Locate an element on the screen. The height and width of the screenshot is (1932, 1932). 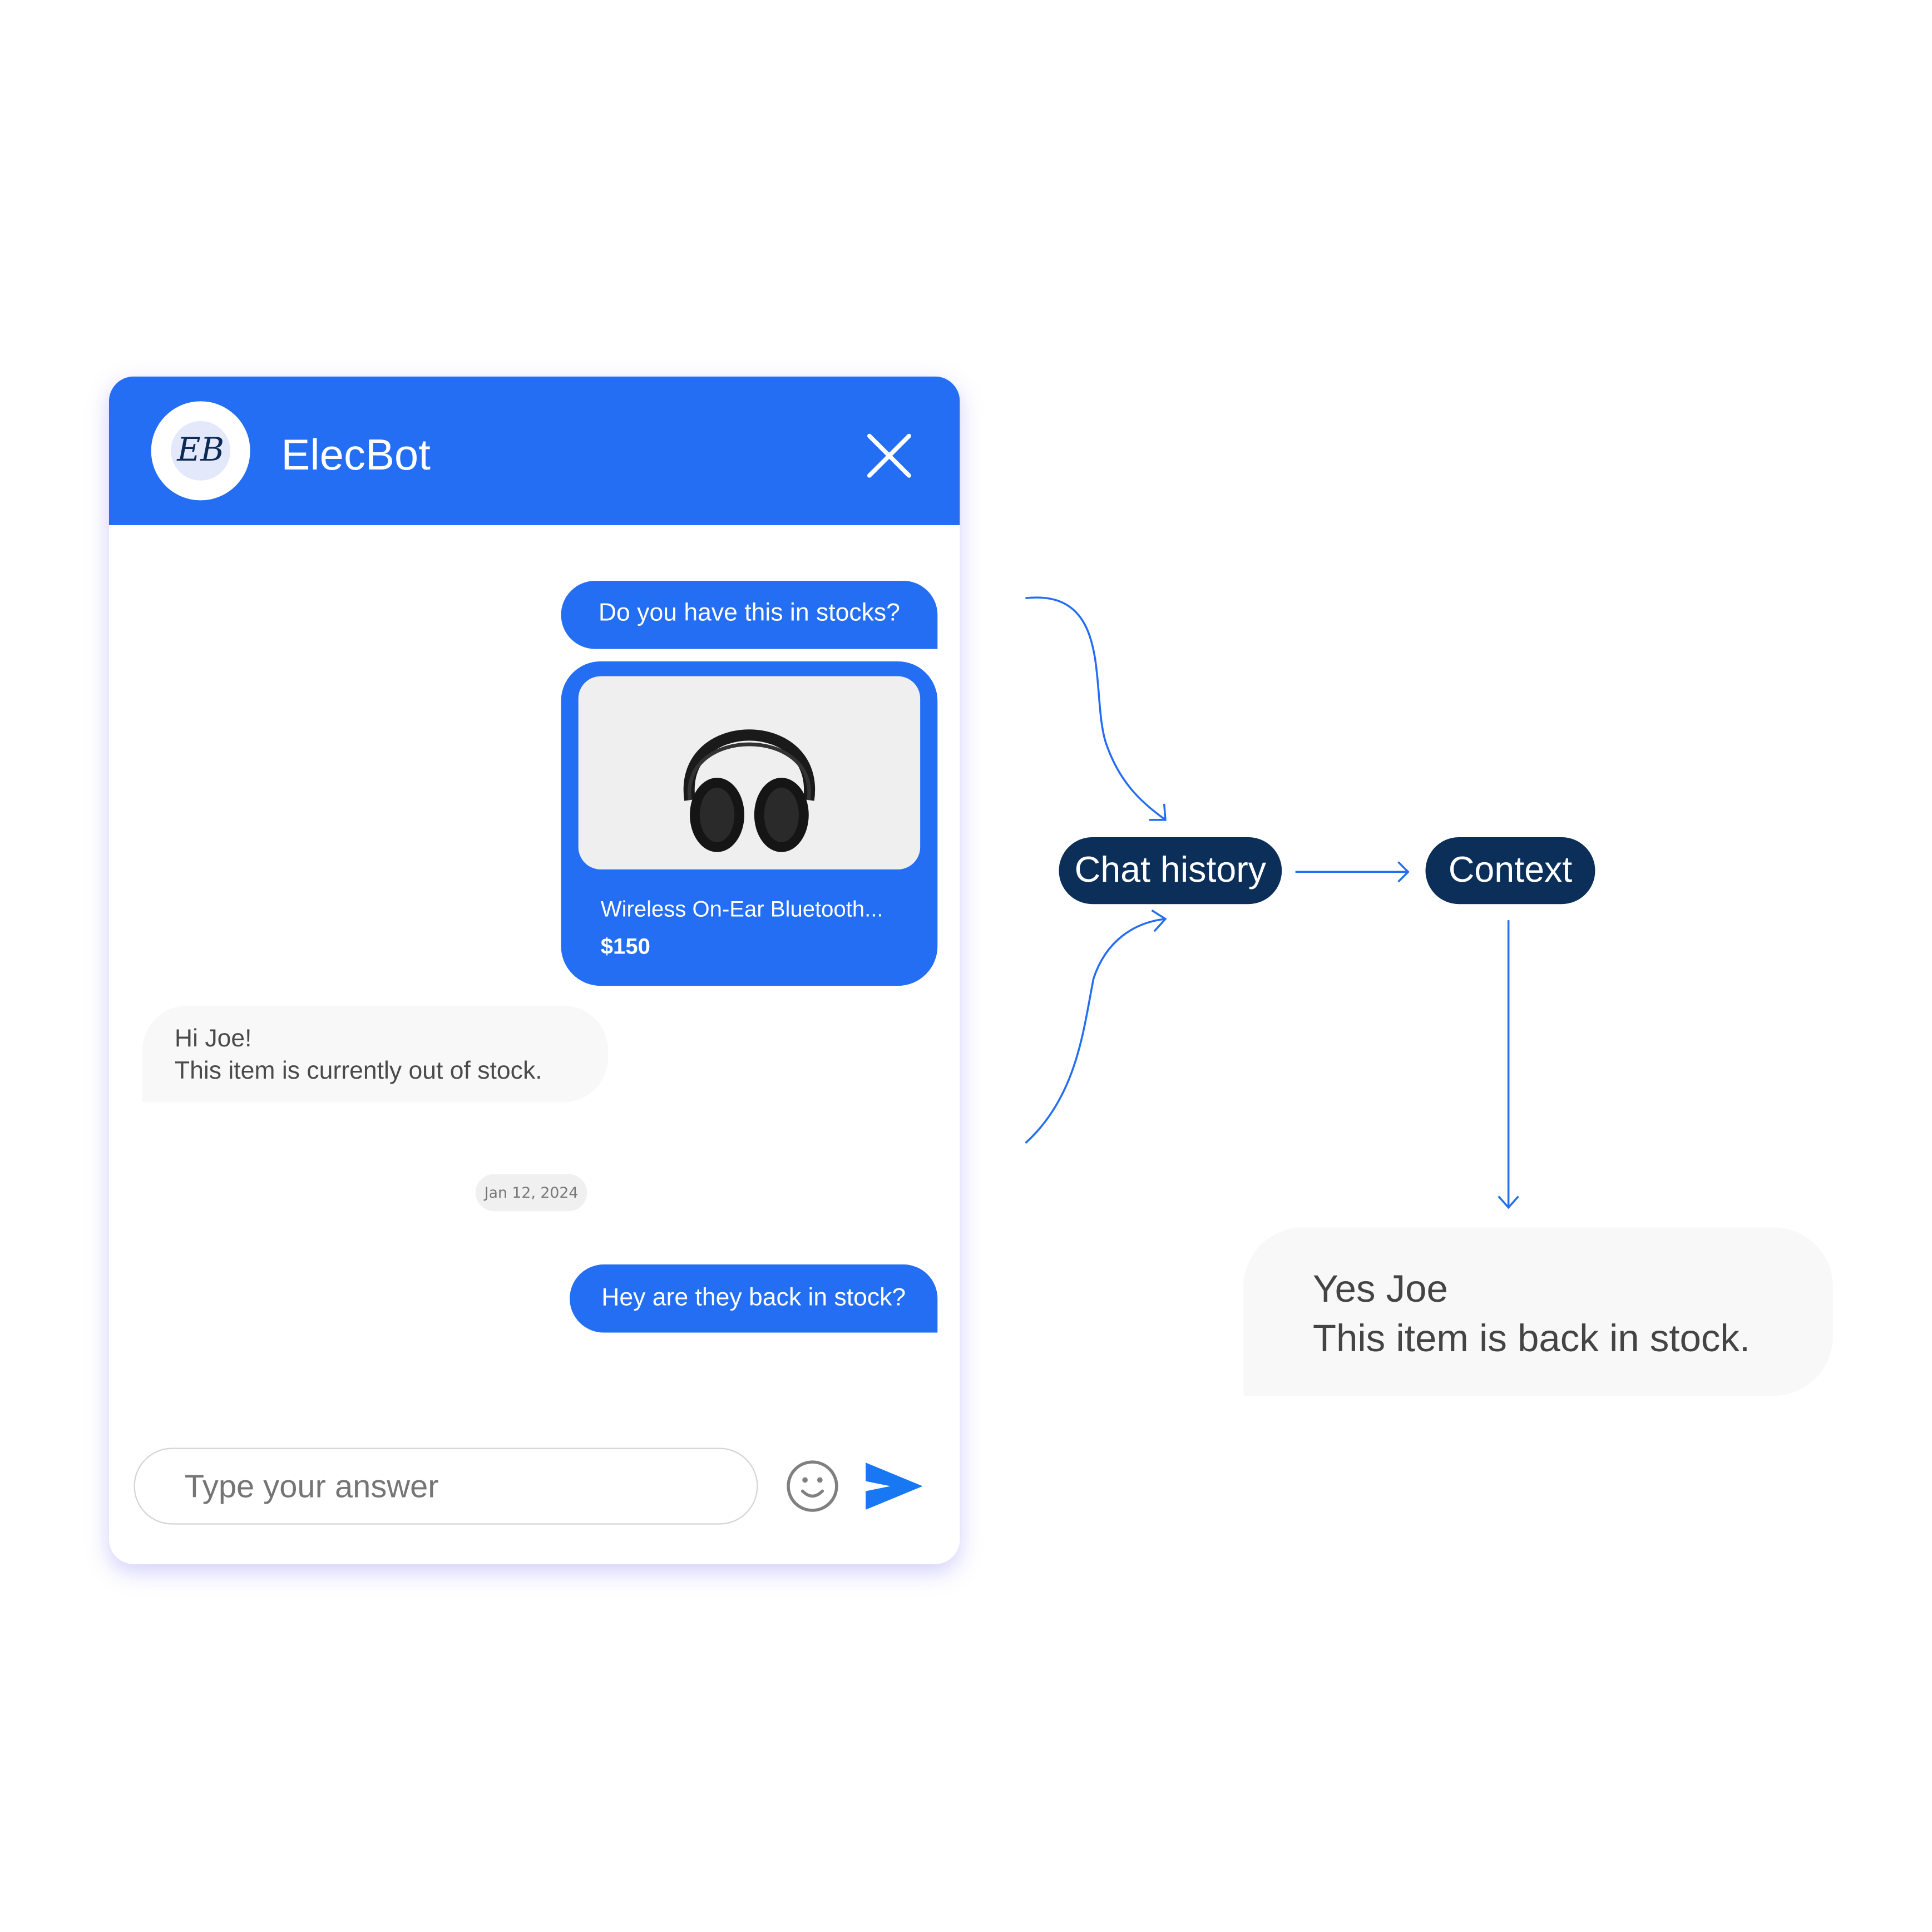
answer-line: This item is back in stock. is located at coordinates (1531, 1338).